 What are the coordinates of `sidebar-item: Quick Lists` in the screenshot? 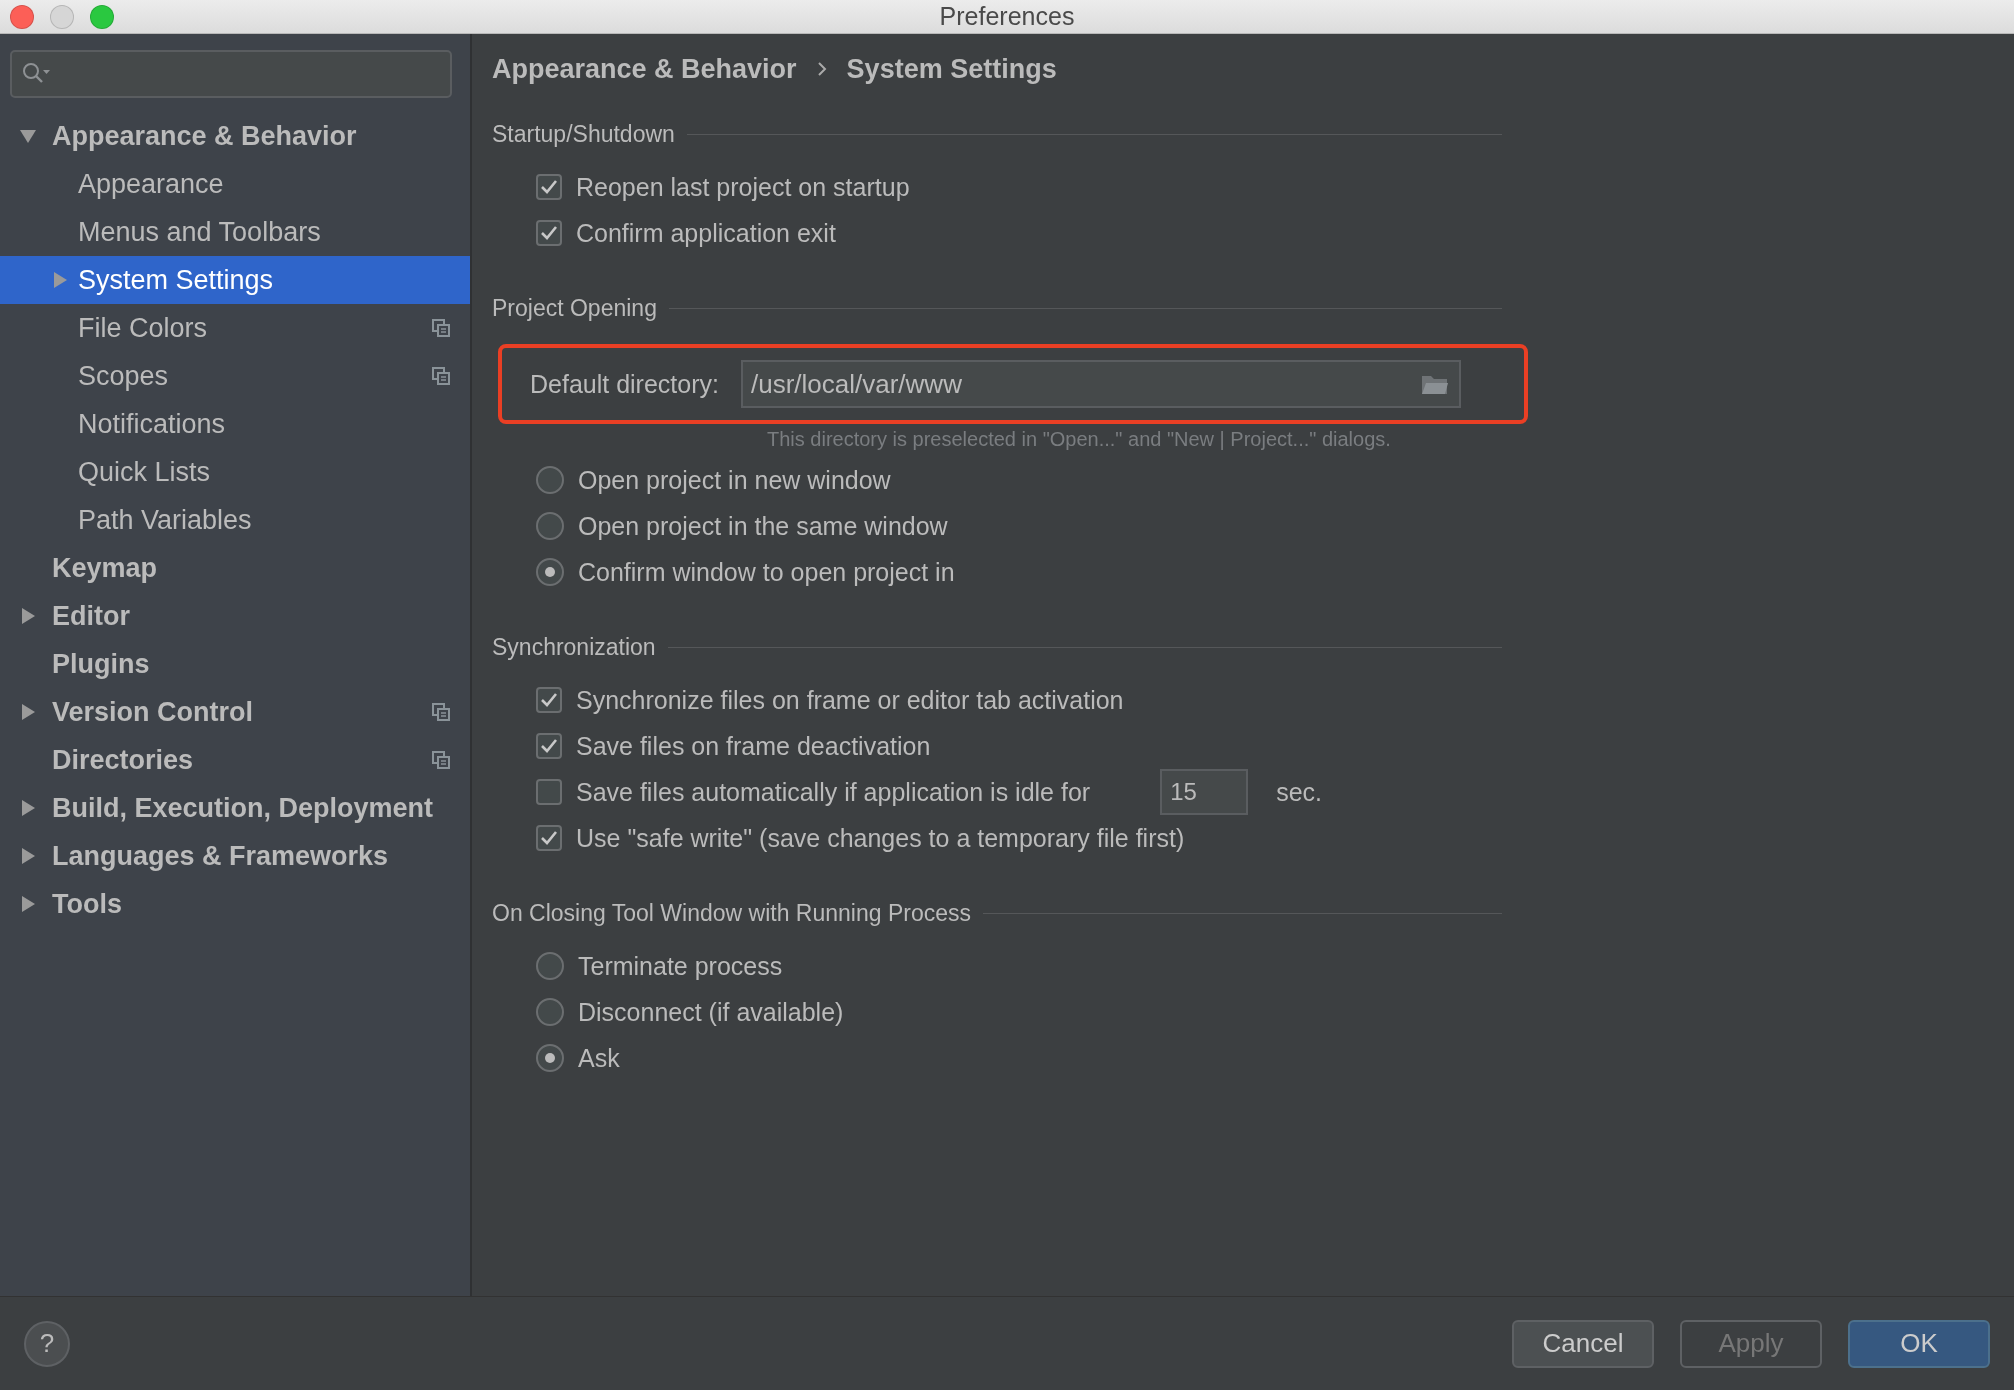 It's located at (235, 472).